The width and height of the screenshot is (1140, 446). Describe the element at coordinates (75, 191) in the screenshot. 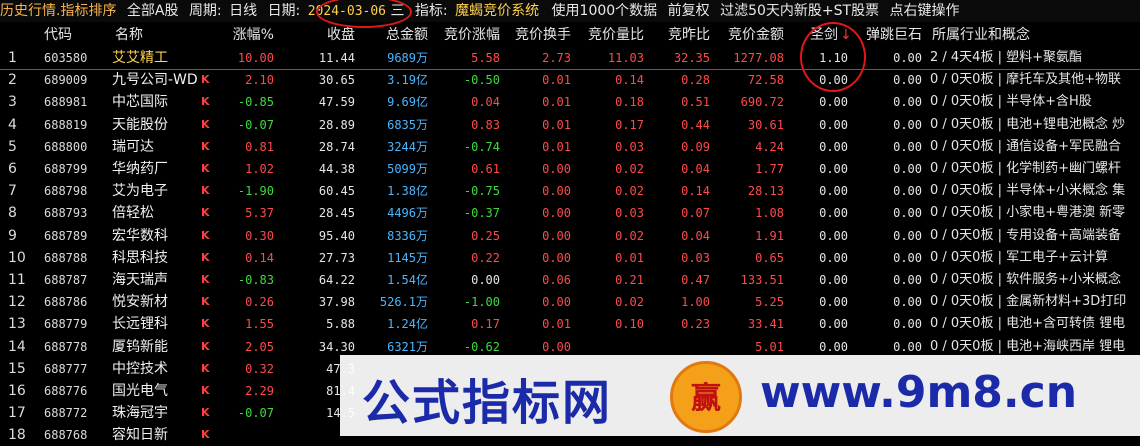

I see `row-code: 688798` at that location.